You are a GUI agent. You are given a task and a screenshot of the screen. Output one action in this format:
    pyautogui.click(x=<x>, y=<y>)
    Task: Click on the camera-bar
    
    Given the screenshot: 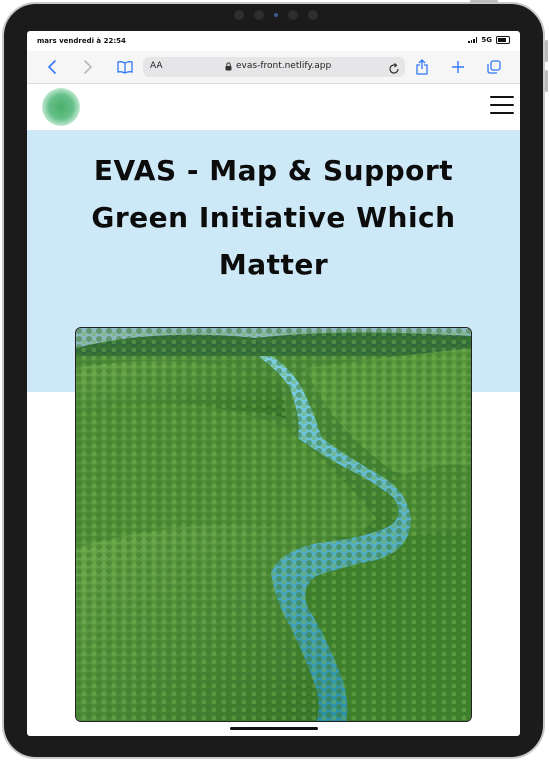 What is the action you would take?
    pyautogui.click(x=276, y=15)
    